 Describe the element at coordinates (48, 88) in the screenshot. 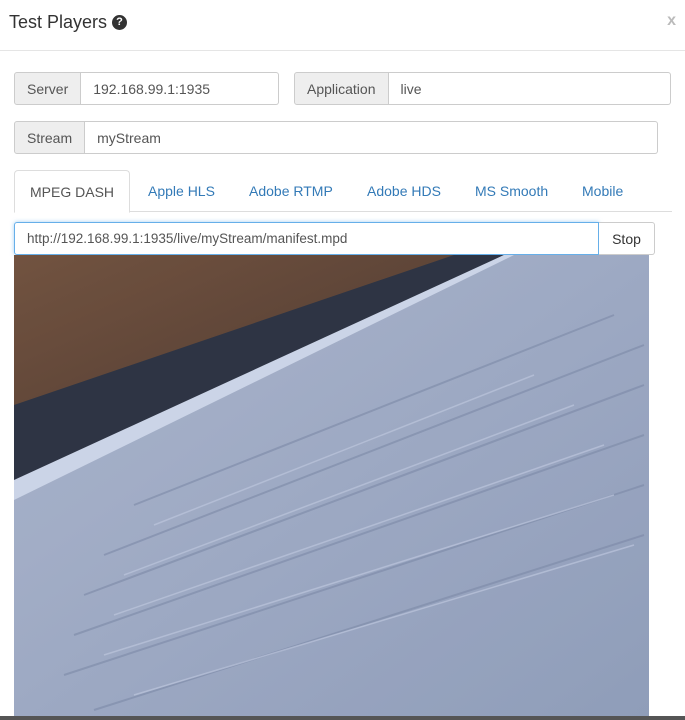

I see `server-label: Server` at that location.